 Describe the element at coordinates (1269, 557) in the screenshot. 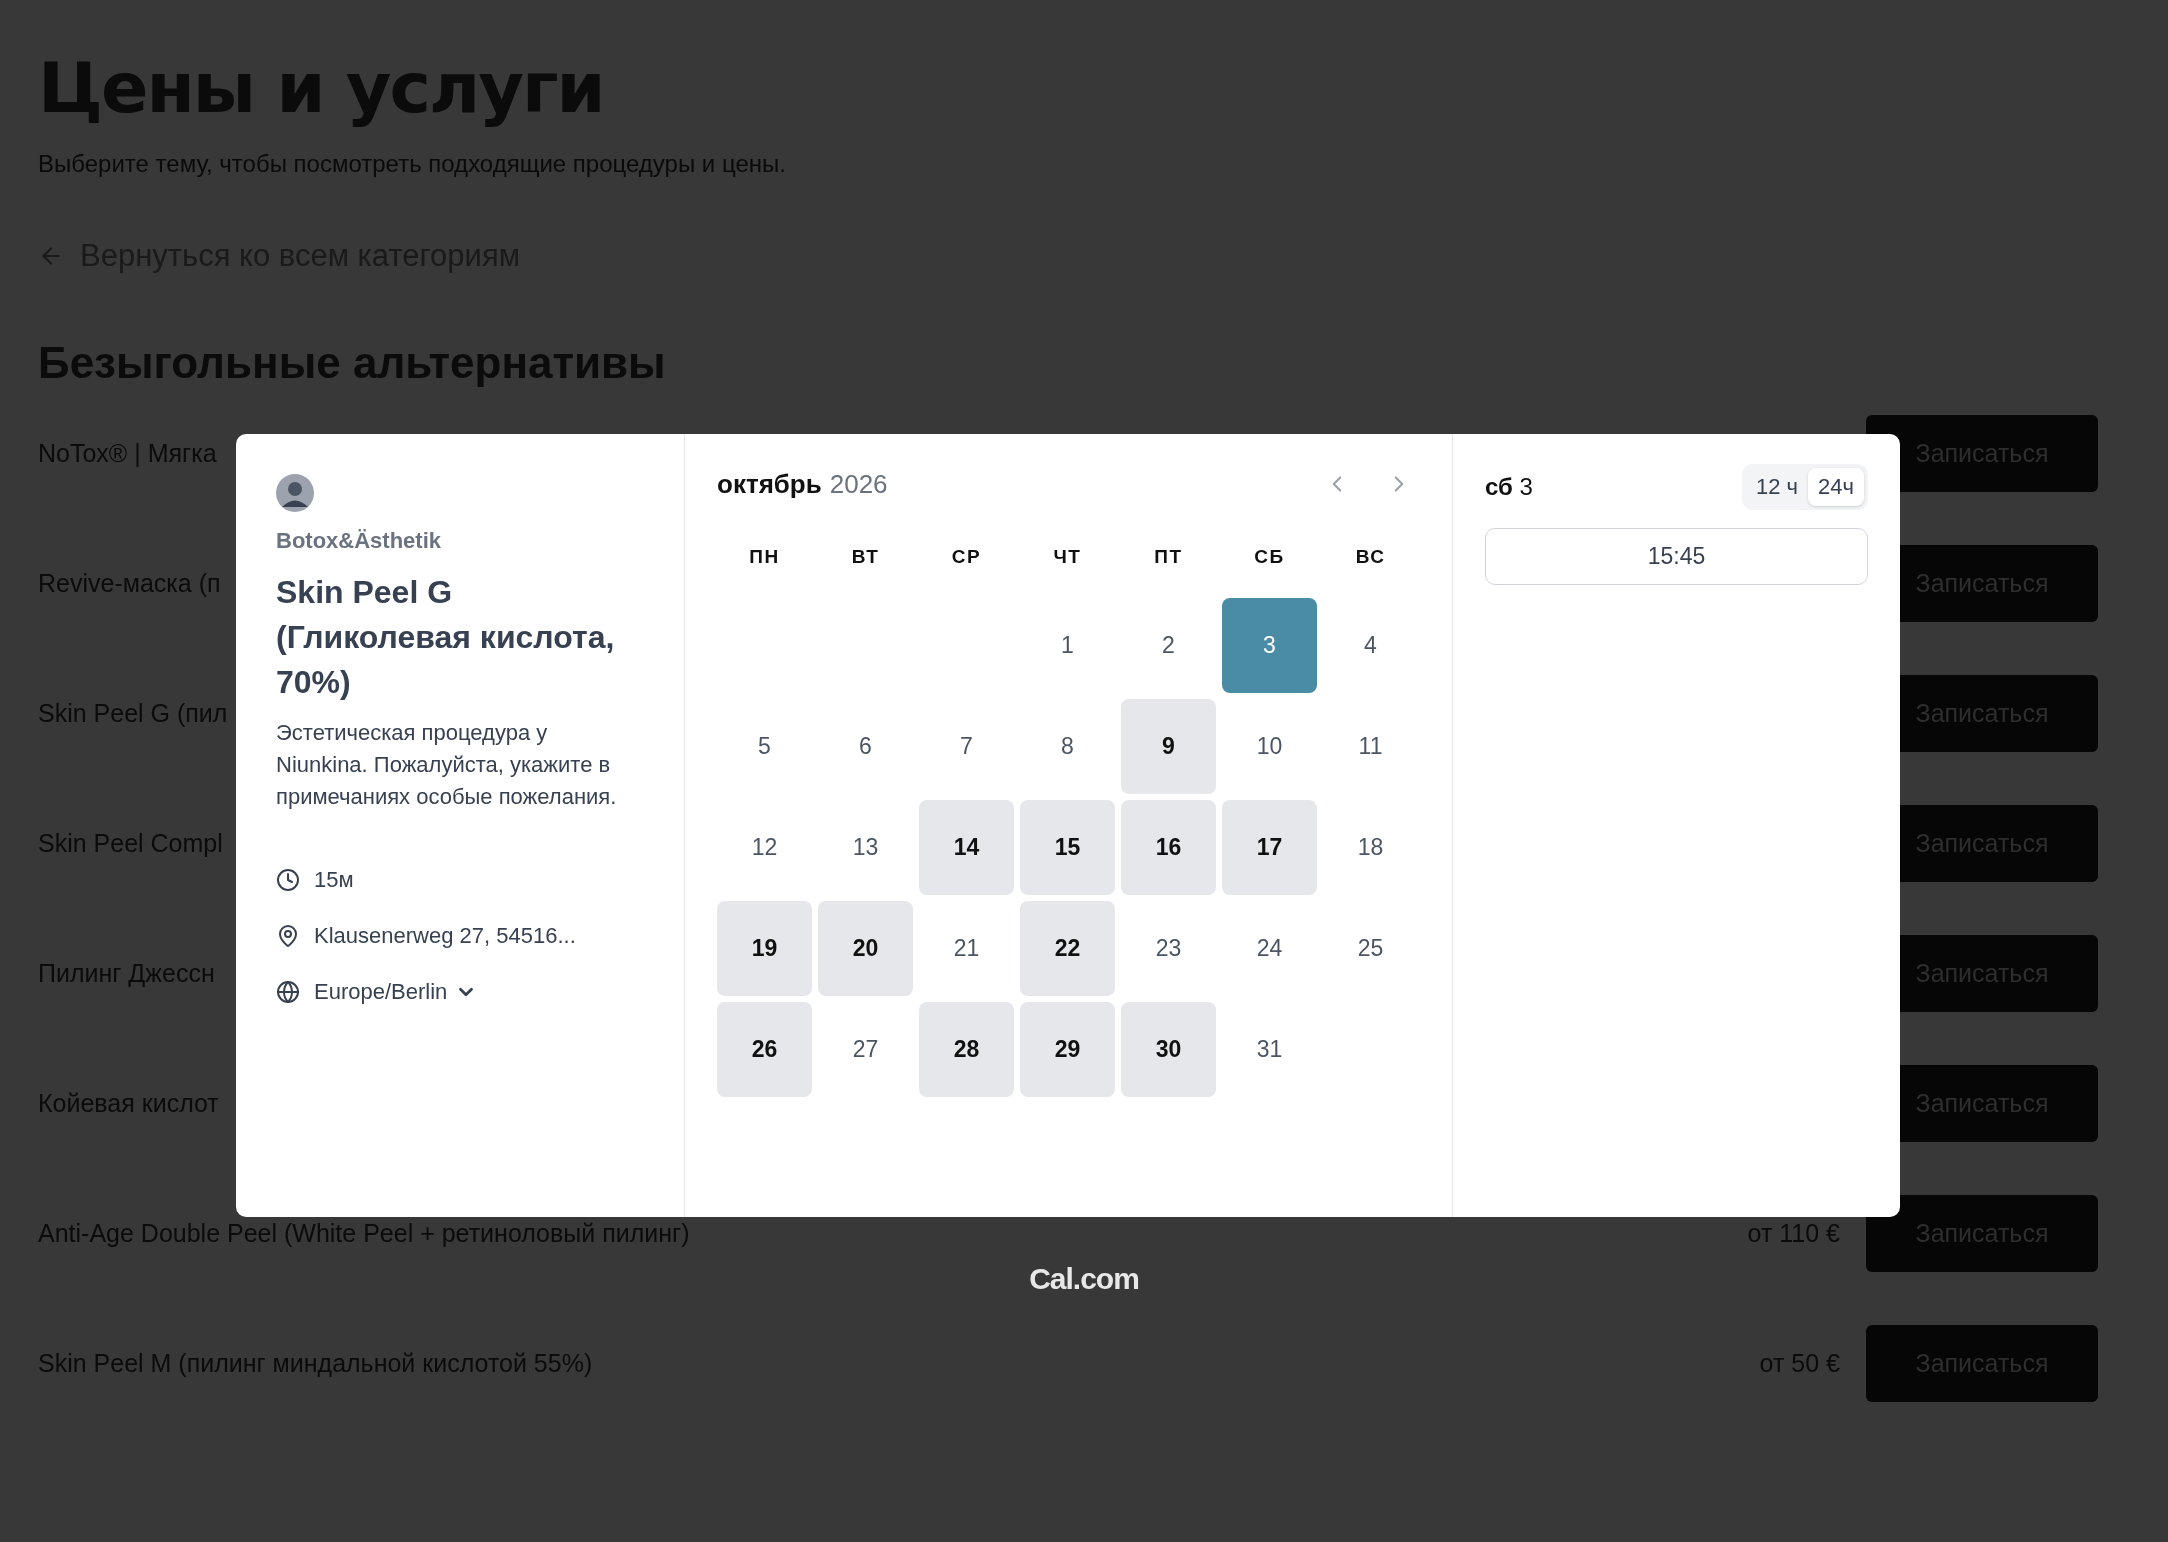

I see `weekday-label: СБ` at that location.